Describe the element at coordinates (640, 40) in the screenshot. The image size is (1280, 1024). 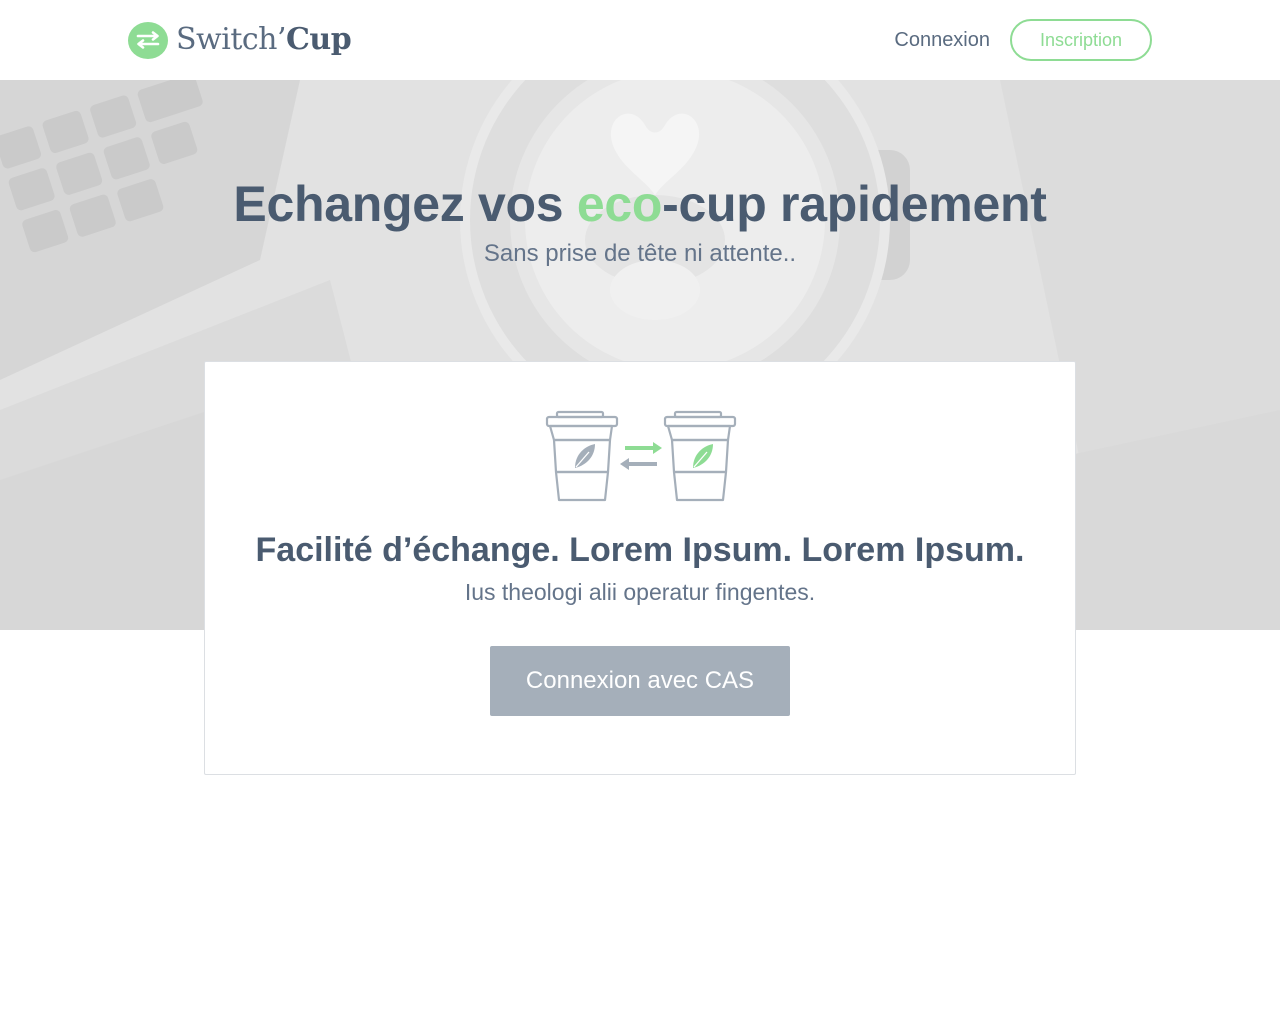
I see `site-header: Switch’Cup Connexion Inscription` at that location.